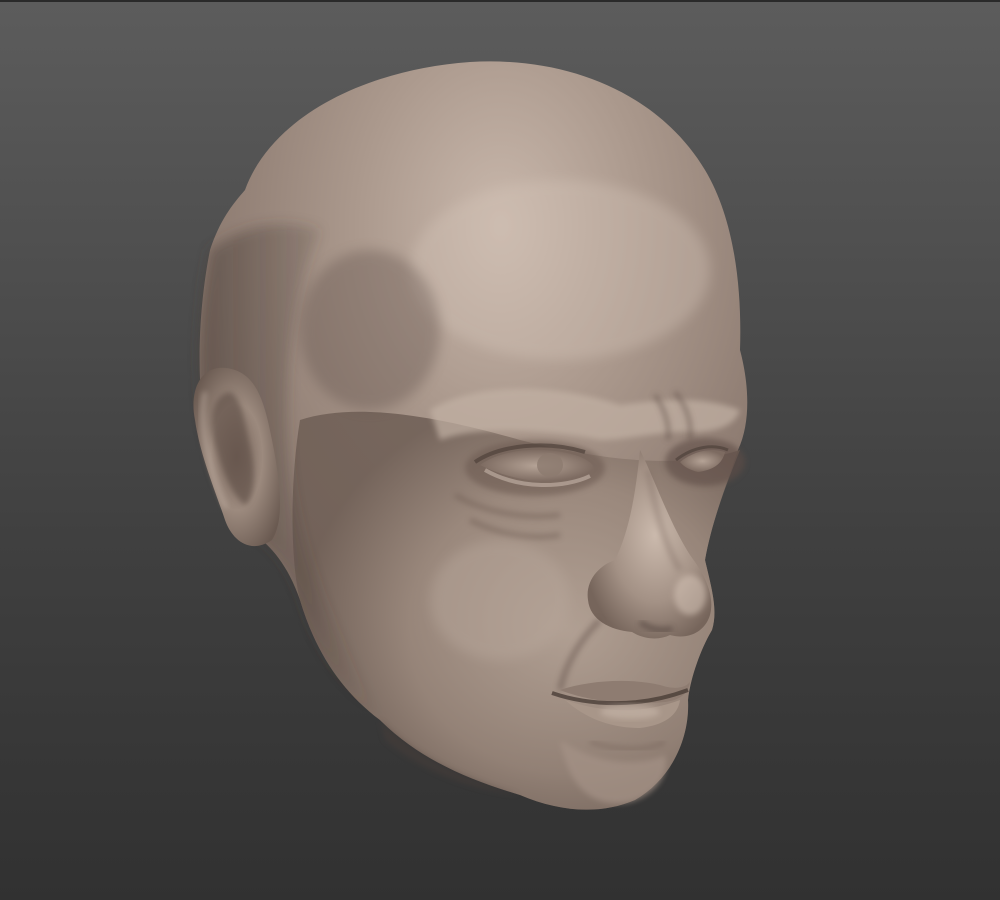  I want to click on forehead-highlight, so click(560, 270).